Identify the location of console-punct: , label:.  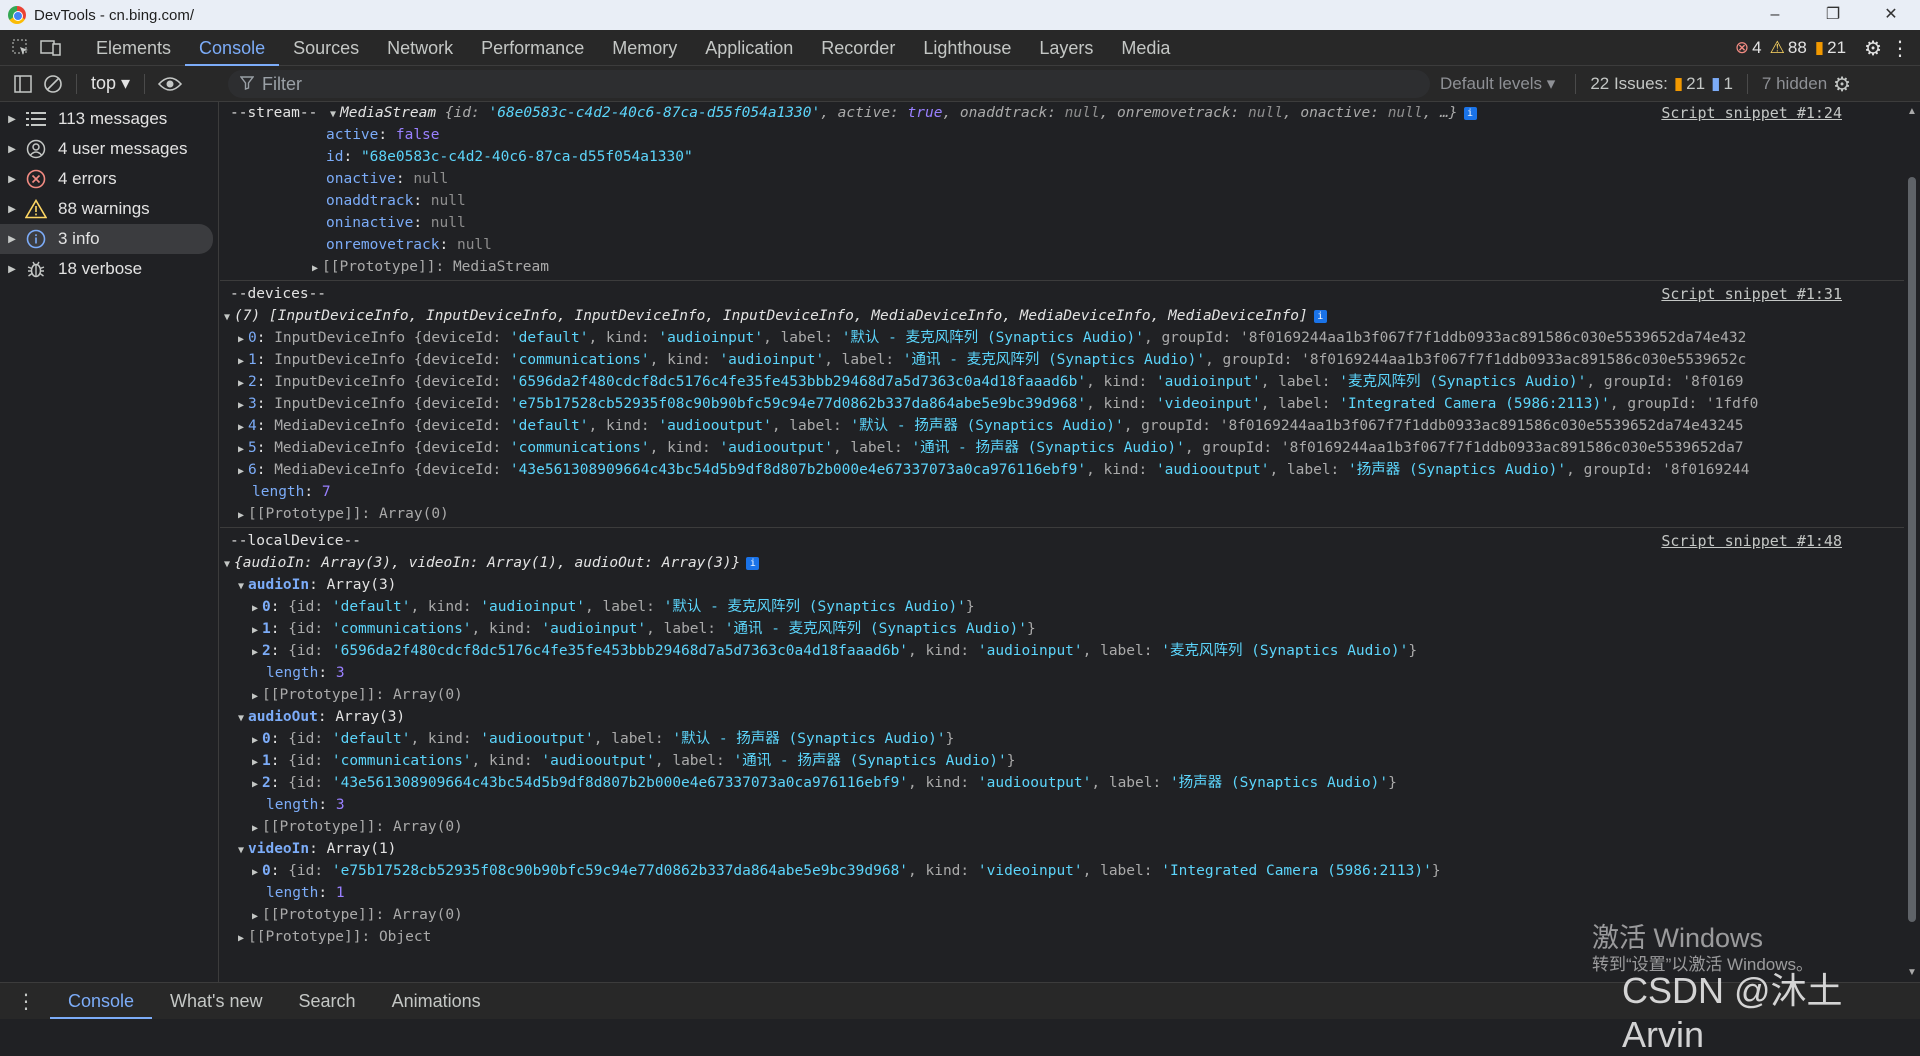
(863, 360).